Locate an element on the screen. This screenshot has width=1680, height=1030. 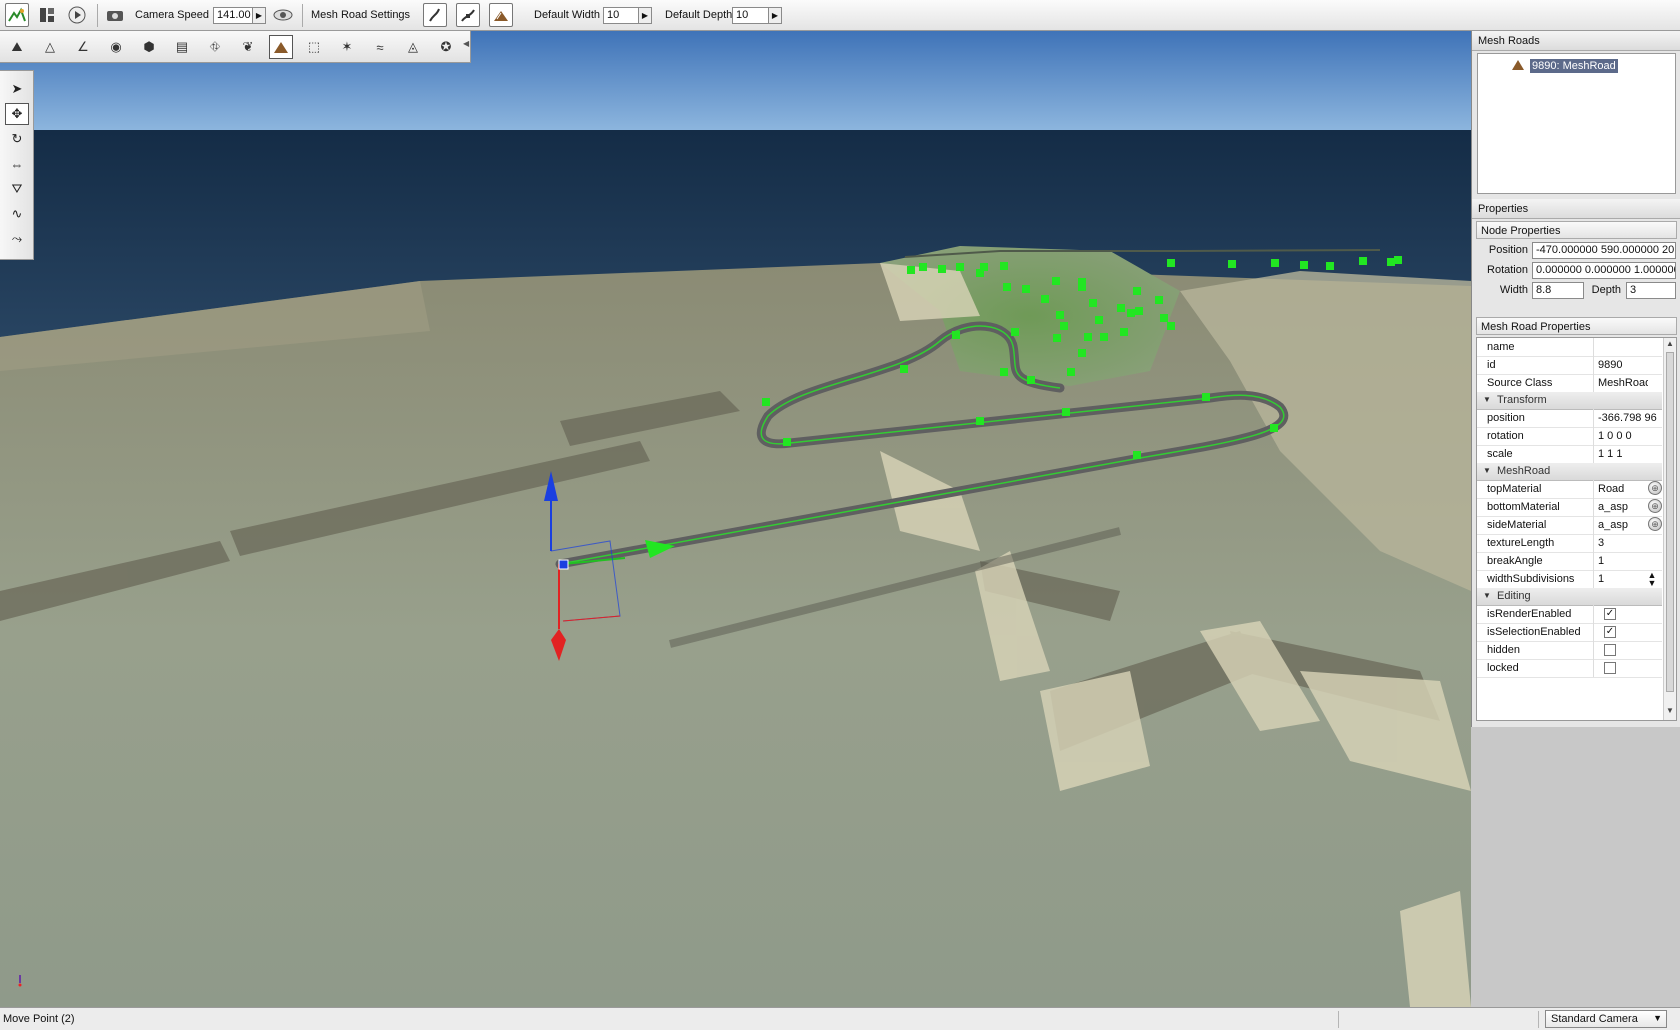
scroll-up-icon: ▲ is located at coordinates (1670, 343).